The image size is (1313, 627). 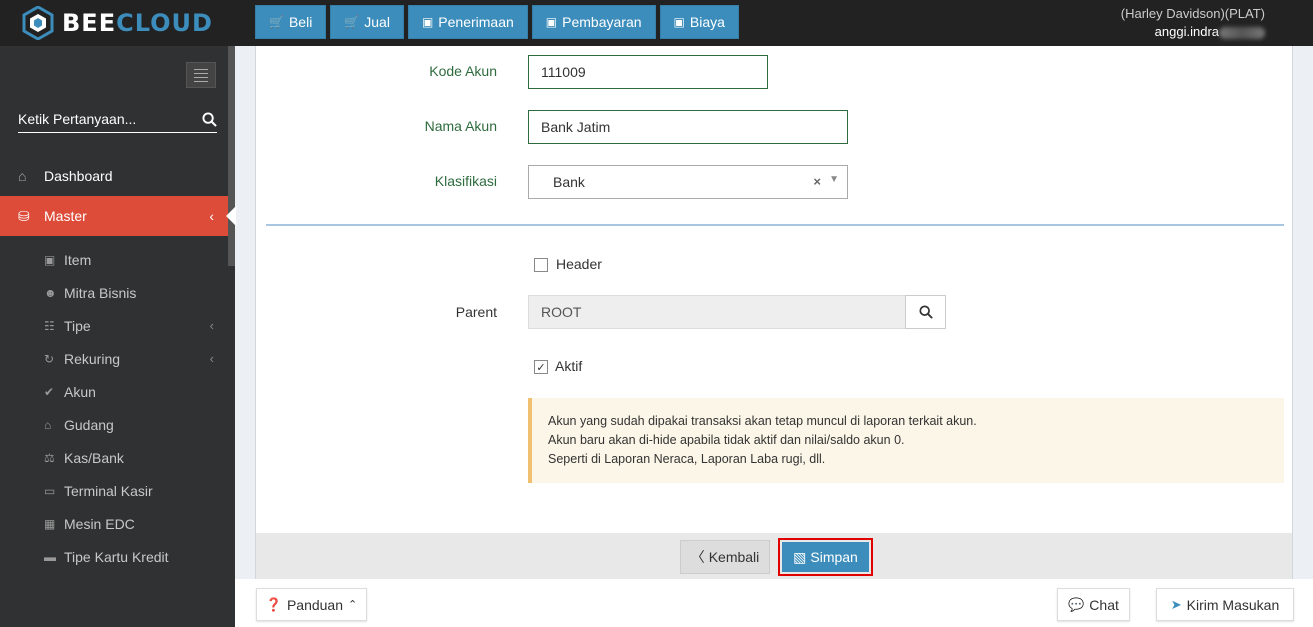 What do you see at coordinates (1193, 23) in the screenshot?
I see `user-menu: (Harley Davidson)(PLAT) anggi.indra` at bounding box center [1193, 23].